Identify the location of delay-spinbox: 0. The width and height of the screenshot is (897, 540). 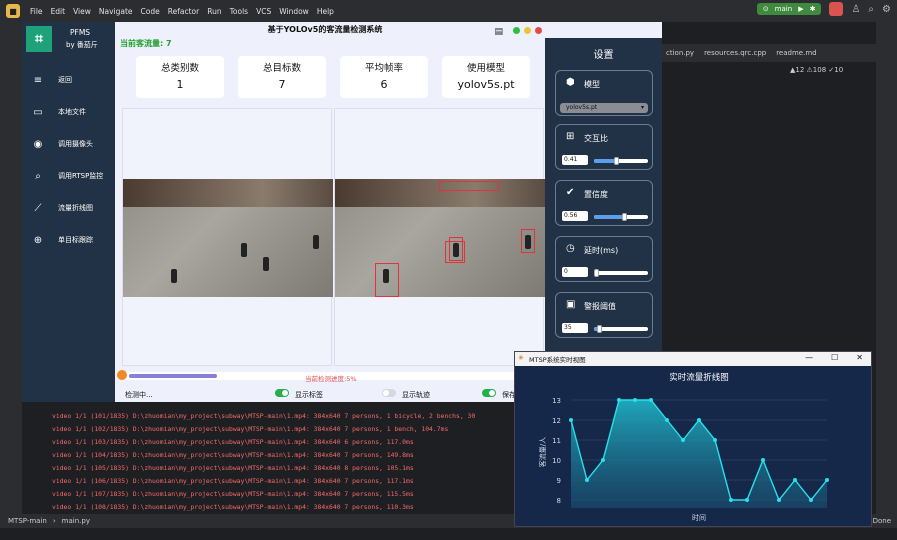
(575, 272).